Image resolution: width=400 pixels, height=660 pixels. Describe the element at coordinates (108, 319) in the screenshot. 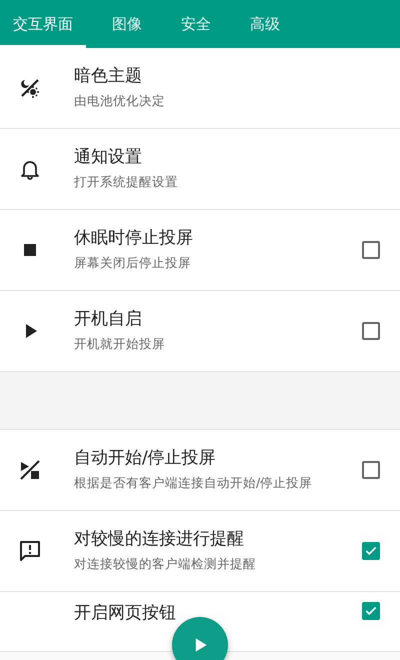

I see `setting-title: 开机自启` at that location.